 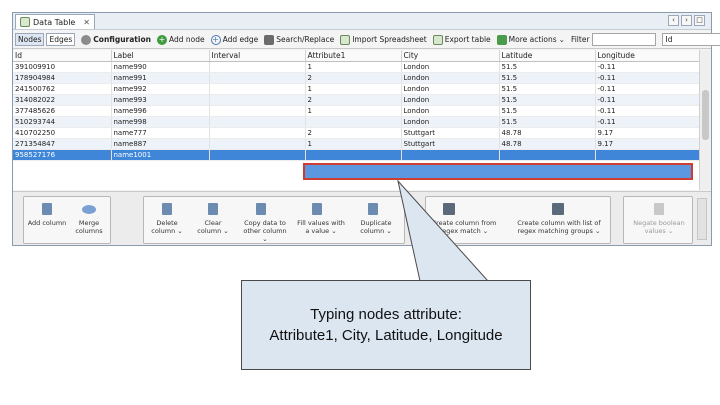 What do you see at coordinates (386, 335) in the screenshot?
I see `callout-line-2: Attribute1, City, Latitude, Longitude` at bounding box center [386, 335].